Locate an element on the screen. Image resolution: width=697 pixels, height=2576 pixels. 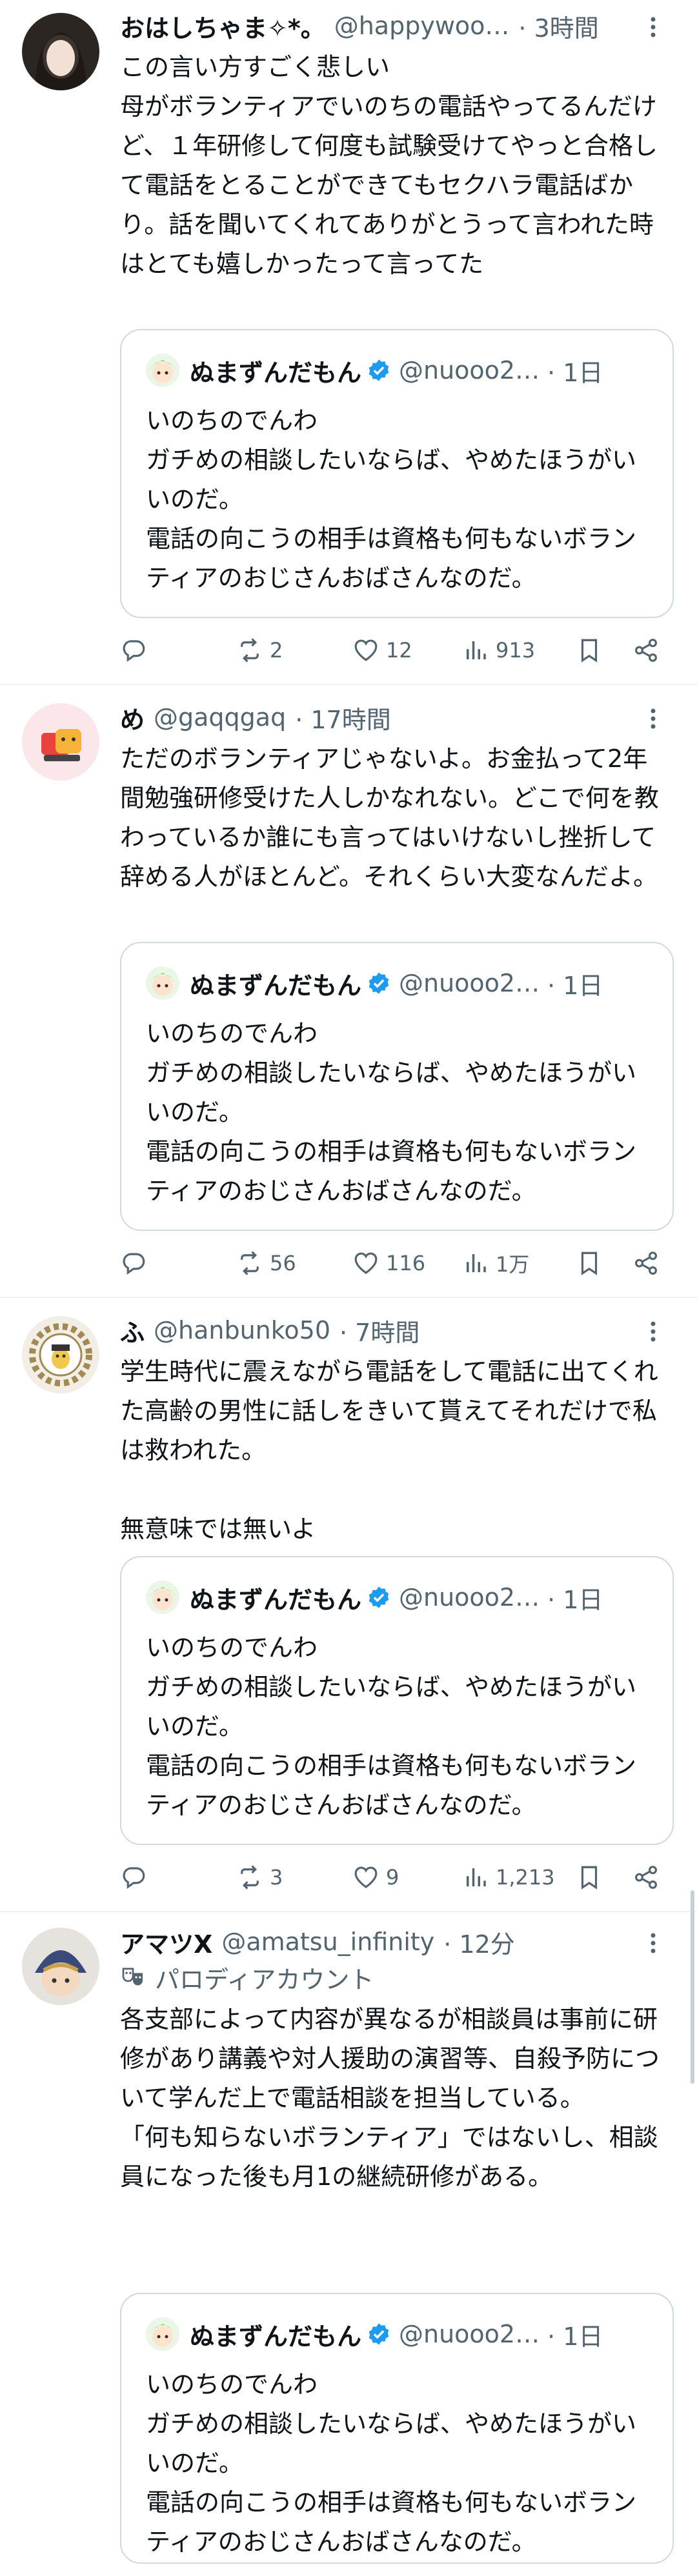
views-button: 1万 is located at coordinates (495, 1263).